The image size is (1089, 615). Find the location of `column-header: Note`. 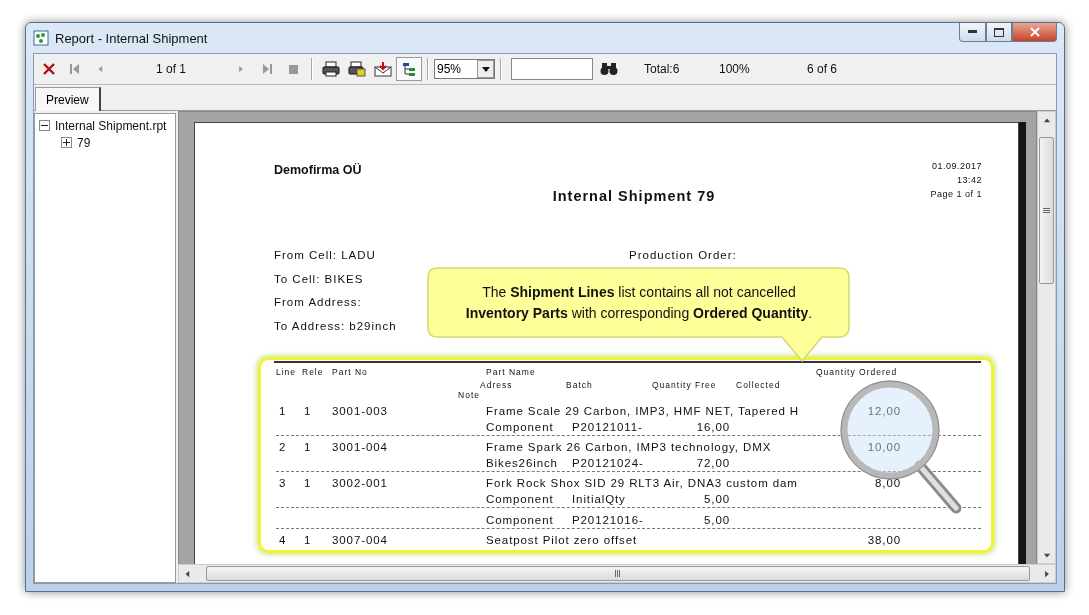

column-header: Note is located at coordinates (468, 395).